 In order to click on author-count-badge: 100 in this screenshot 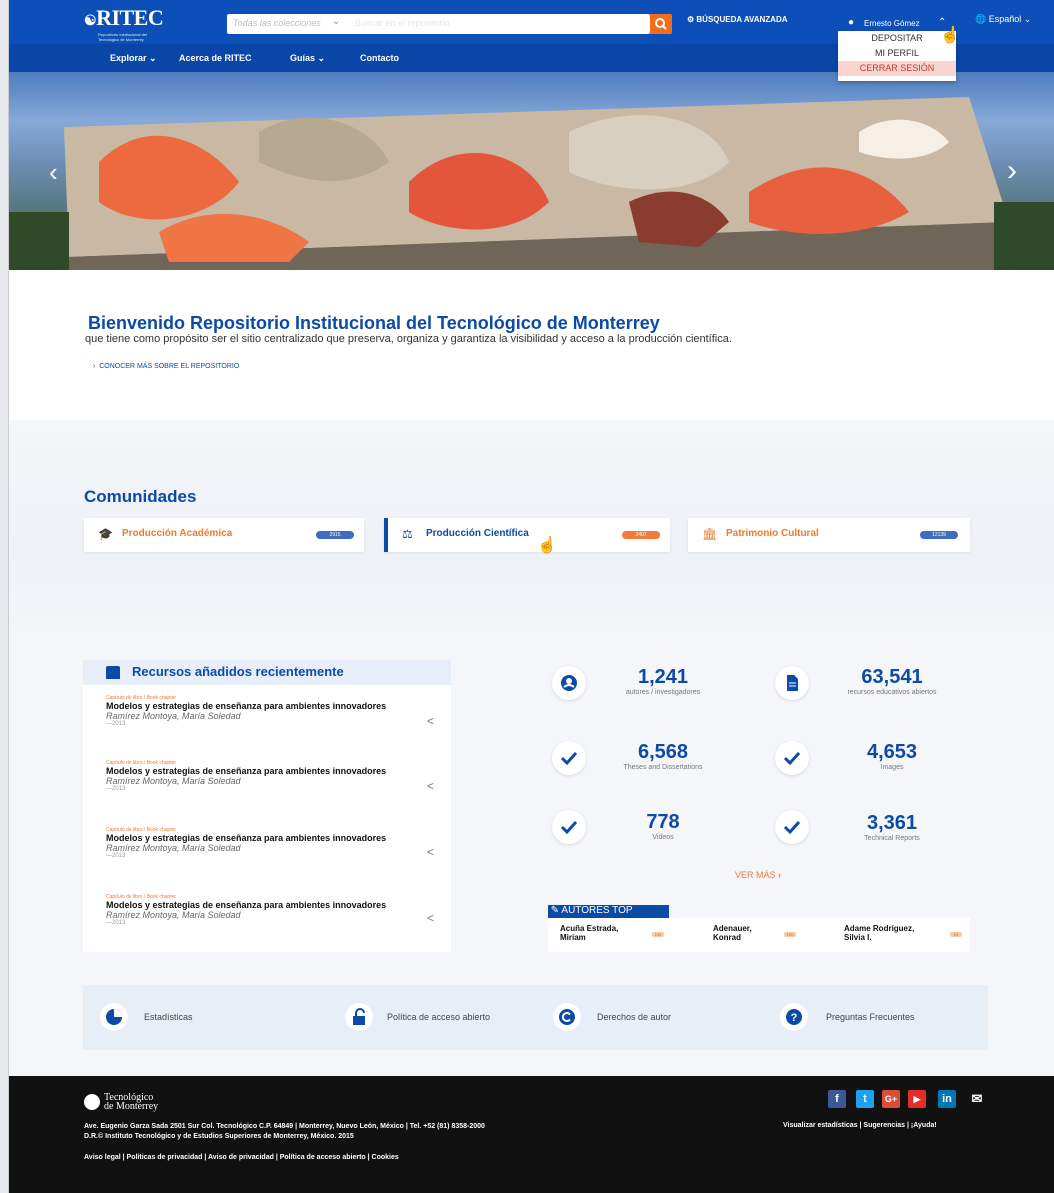, I will do `click(790, 934)`.